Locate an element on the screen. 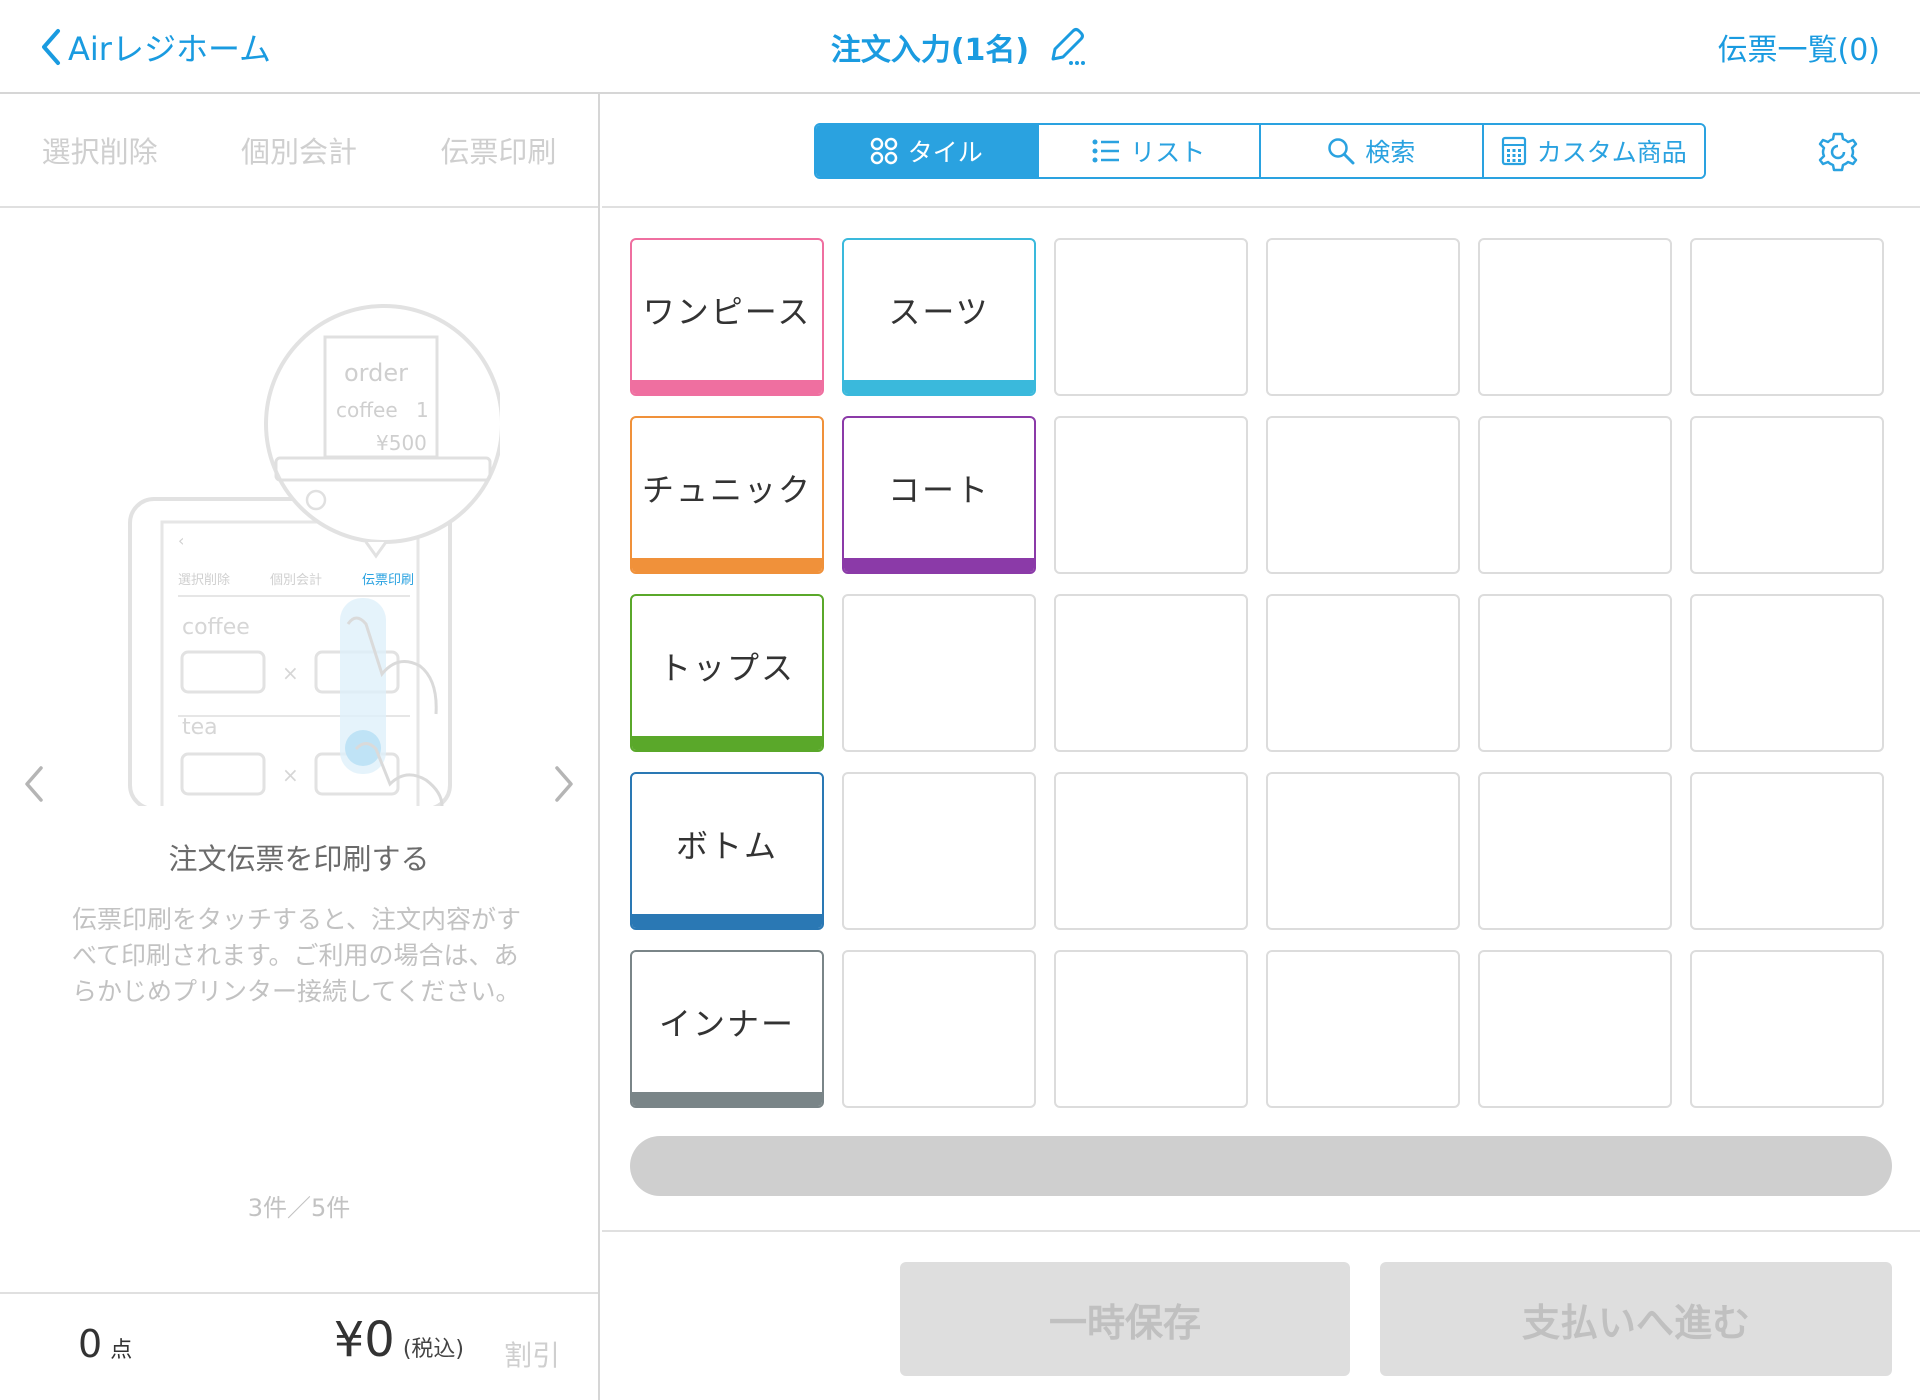 This screenshot has height=1400, width=1920. page-scroll-bar is located at coordinates (1261, 1166).